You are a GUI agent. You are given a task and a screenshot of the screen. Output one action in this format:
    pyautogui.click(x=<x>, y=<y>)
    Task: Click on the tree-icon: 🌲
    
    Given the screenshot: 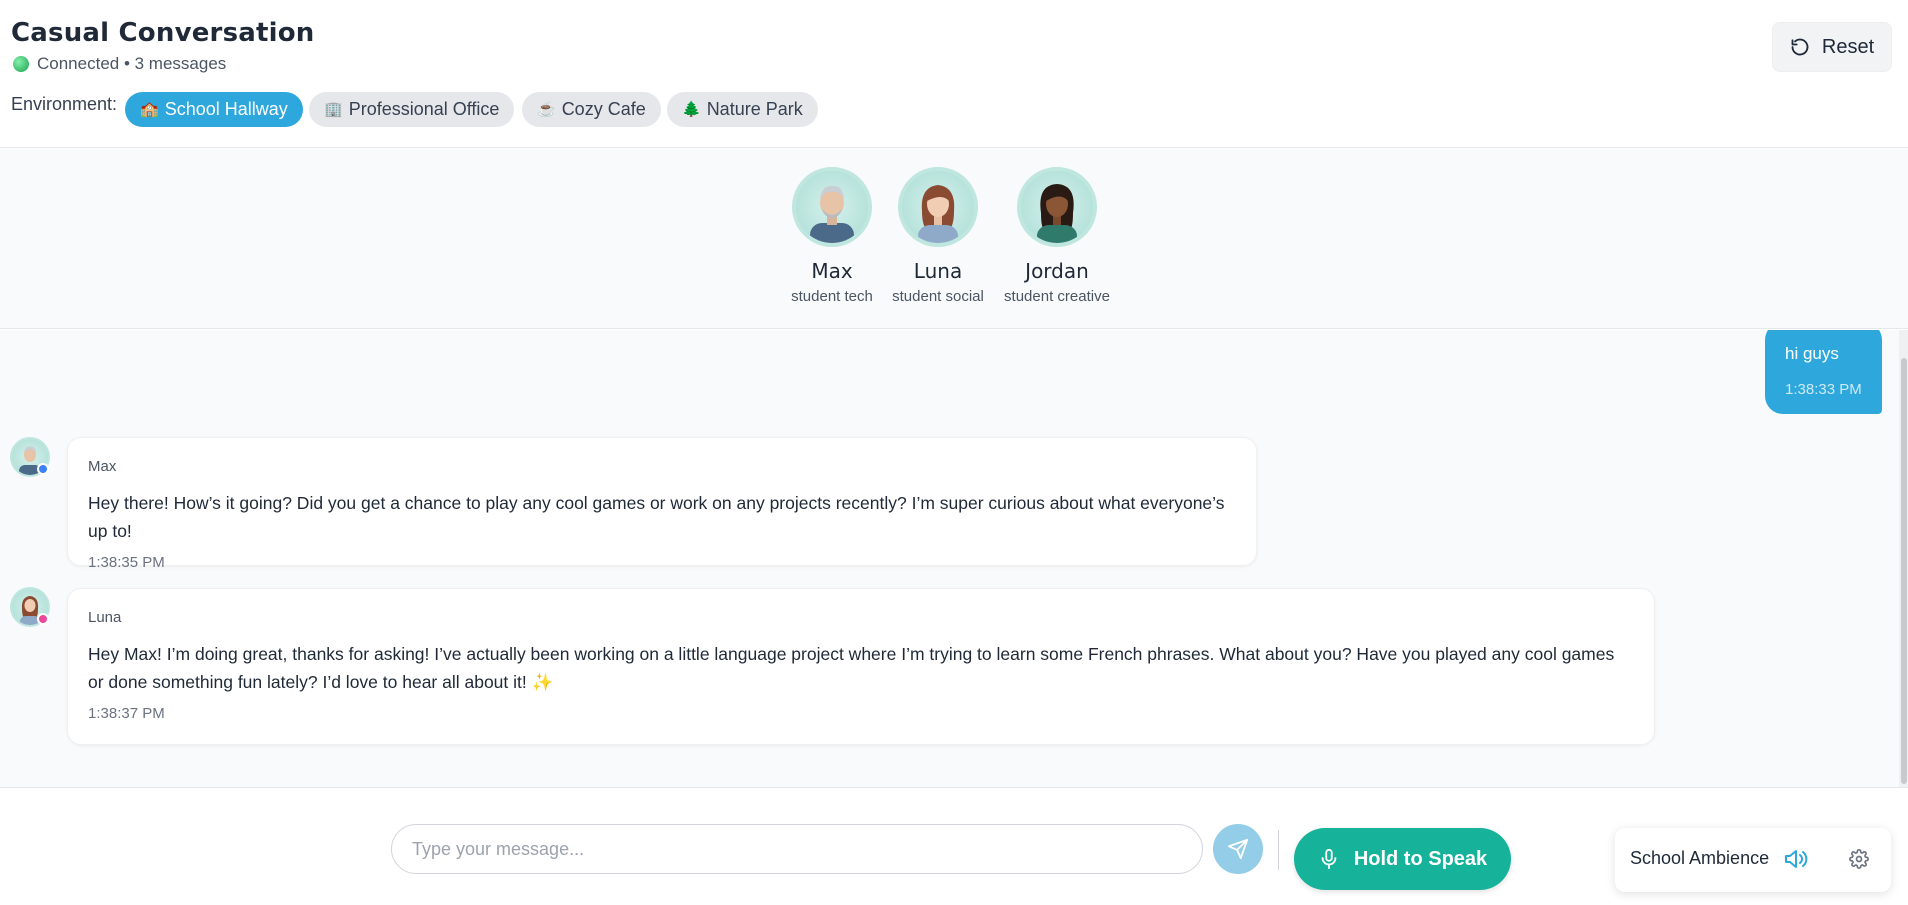 What is the action you would take?
    pyautogui.click(x=691, y=109)
    